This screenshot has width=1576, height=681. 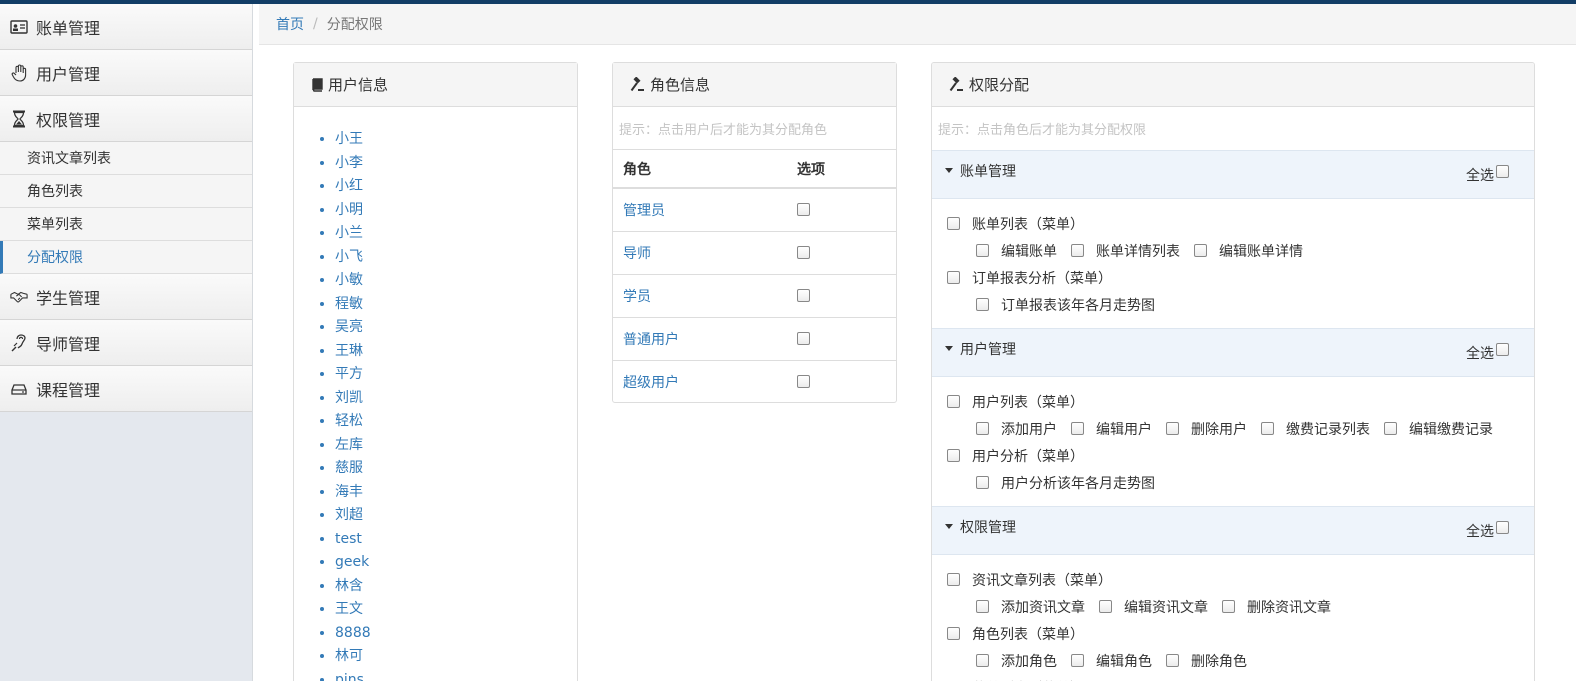 I want to click on list-item: 海丰, so click(x=456, y=493).